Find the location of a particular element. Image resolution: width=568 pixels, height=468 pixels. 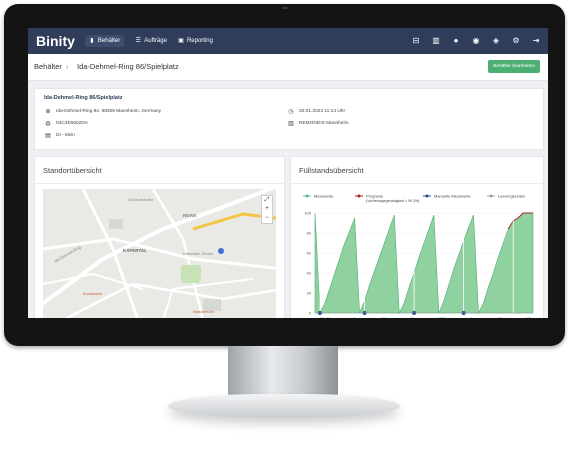

user-circle-icon: ● is located at coordinates (456, 41).